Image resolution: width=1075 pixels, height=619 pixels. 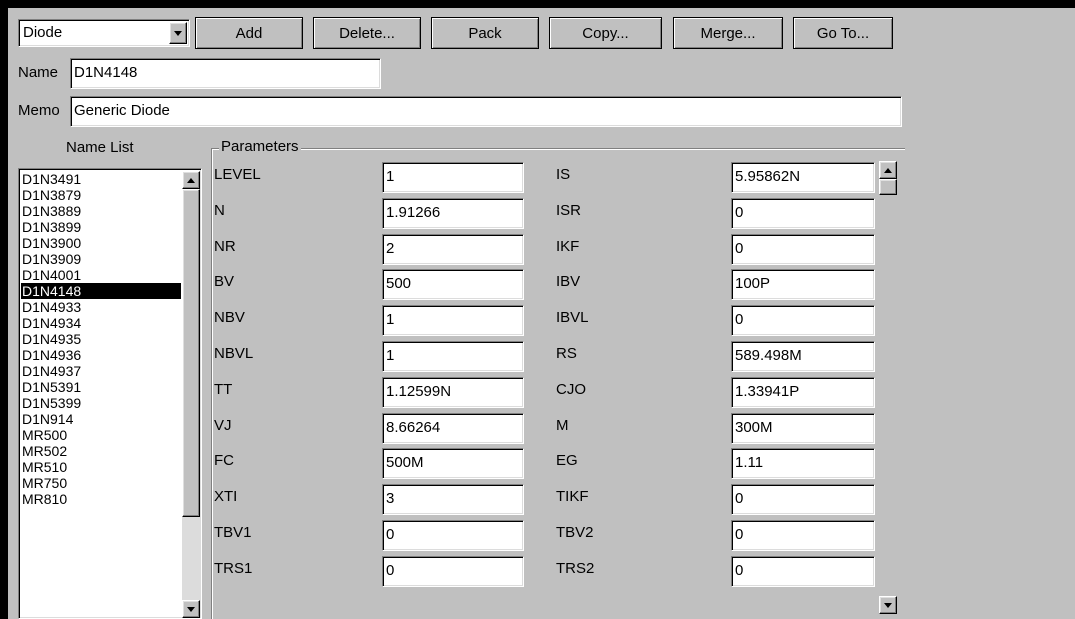 I want to click on list-item: D1N4933, so click(x=101, y=307).